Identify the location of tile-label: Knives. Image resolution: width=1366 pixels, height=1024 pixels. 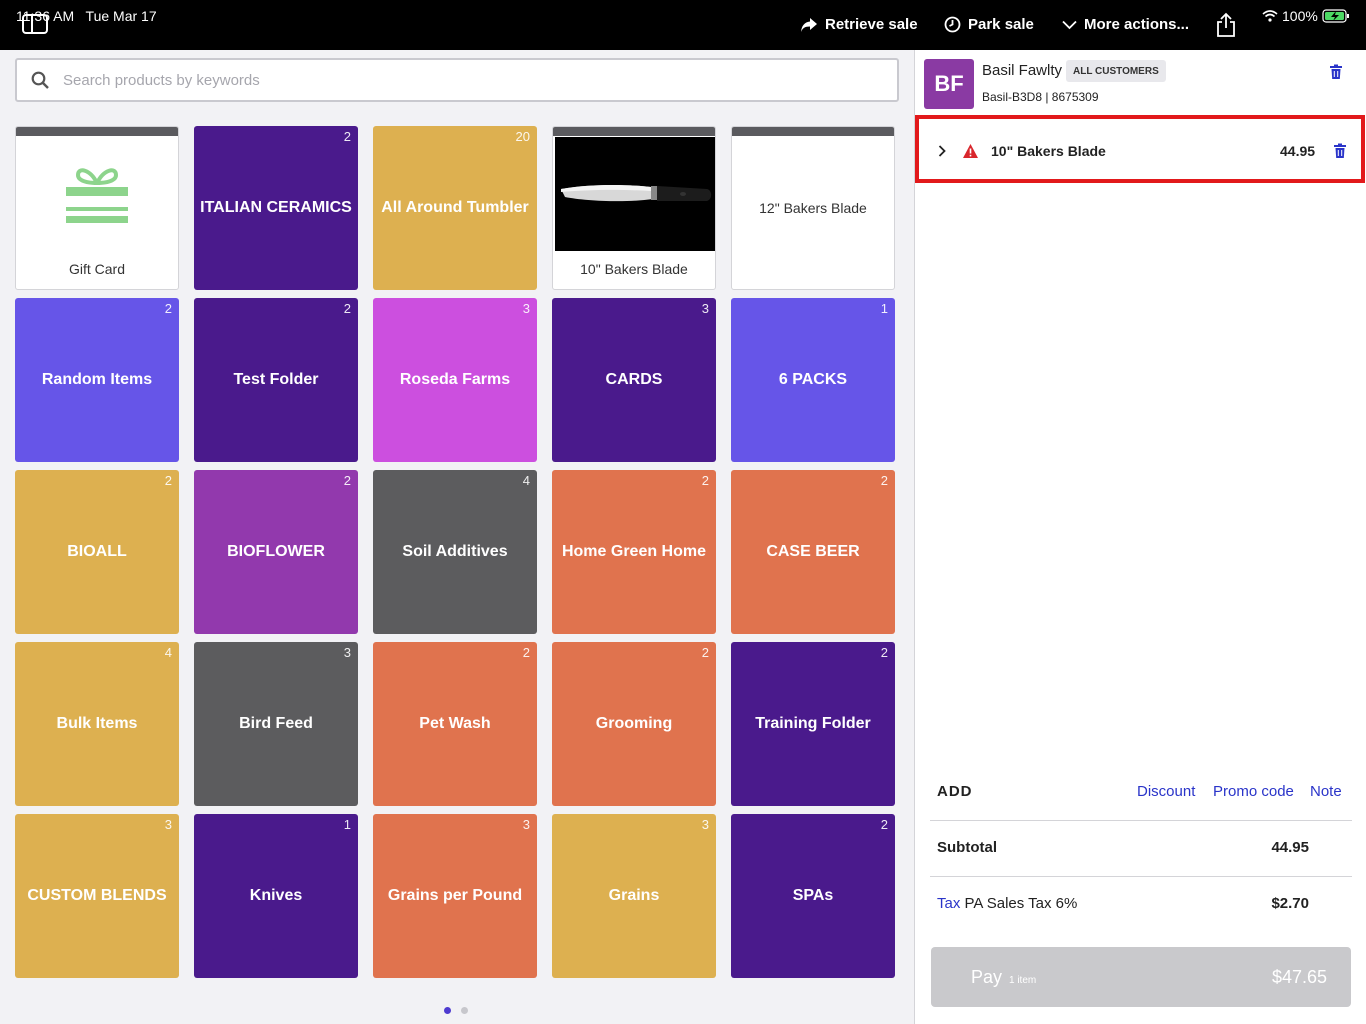
(276, 895).